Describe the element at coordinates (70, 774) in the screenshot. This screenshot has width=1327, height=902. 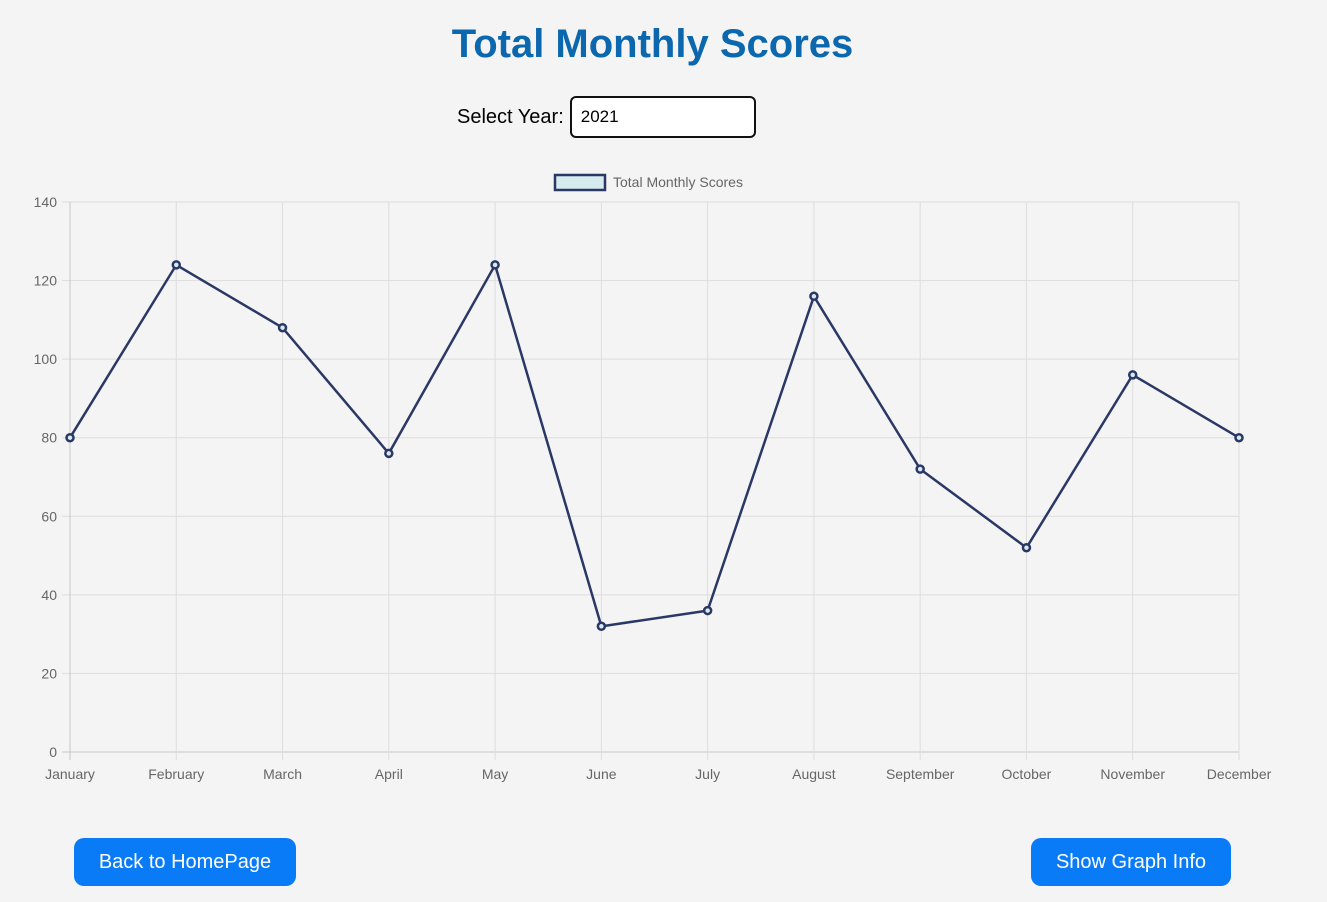
I see `x-tick-label: January` at that location.